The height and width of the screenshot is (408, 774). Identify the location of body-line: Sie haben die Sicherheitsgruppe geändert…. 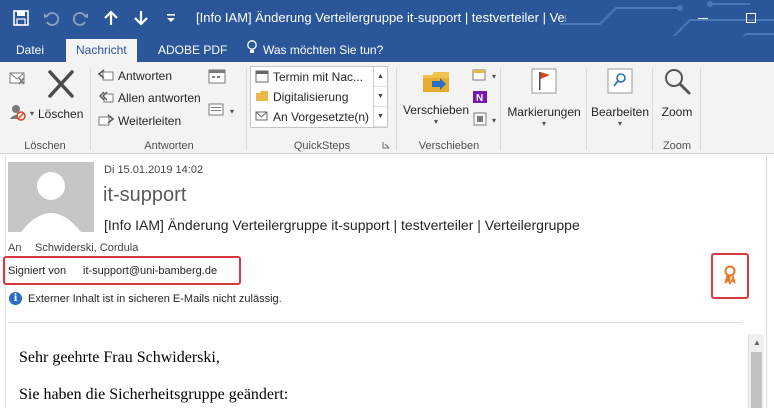
(154, 394).